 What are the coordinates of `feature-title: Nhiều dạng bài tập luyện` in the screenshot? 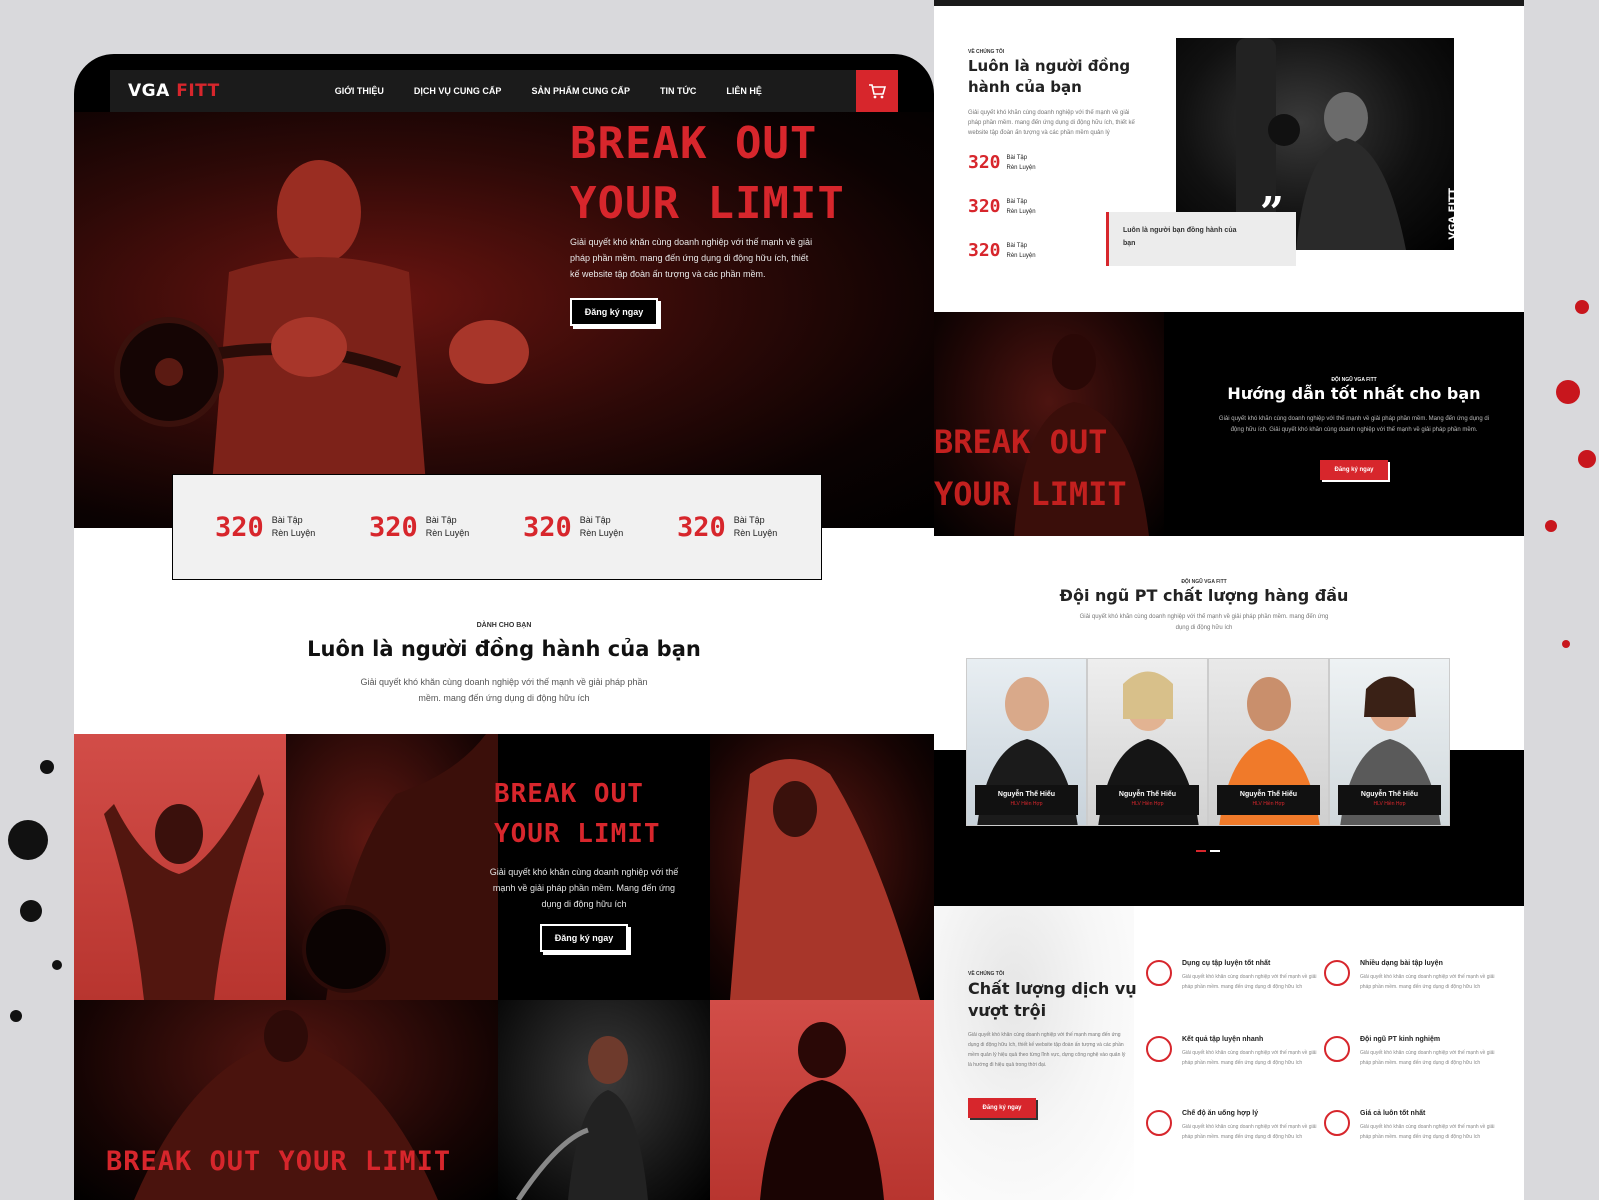 It's located at (1401, 963).